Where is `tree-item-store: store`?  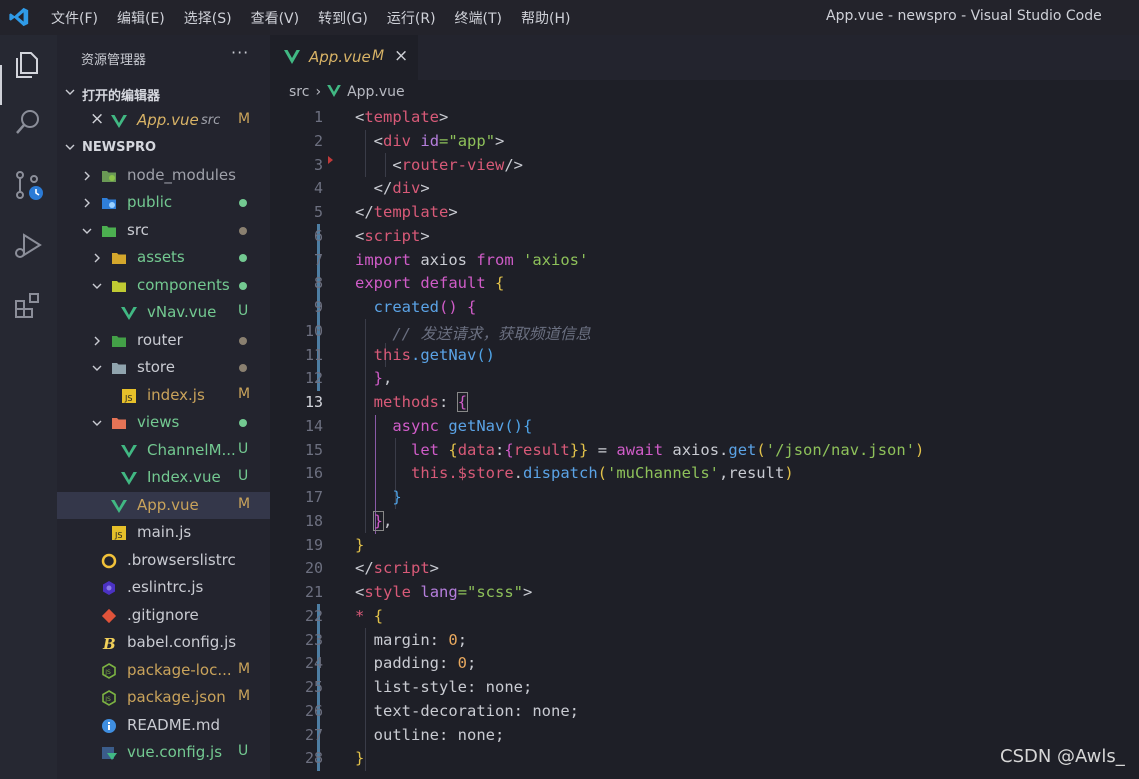
tree-item-store: store is located at coordinates (163, 367).